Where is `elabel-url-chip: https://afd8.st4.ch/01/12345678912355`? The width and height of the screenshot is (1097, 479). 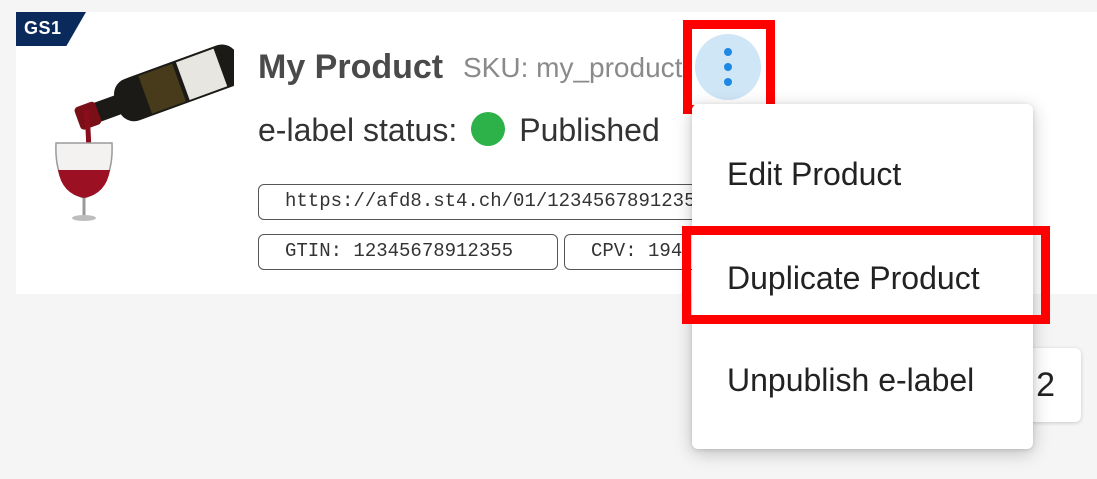 elabel-url-chip: https://afd8.st4.ch/01/12345678912355 is located at coordinates (484, 202).